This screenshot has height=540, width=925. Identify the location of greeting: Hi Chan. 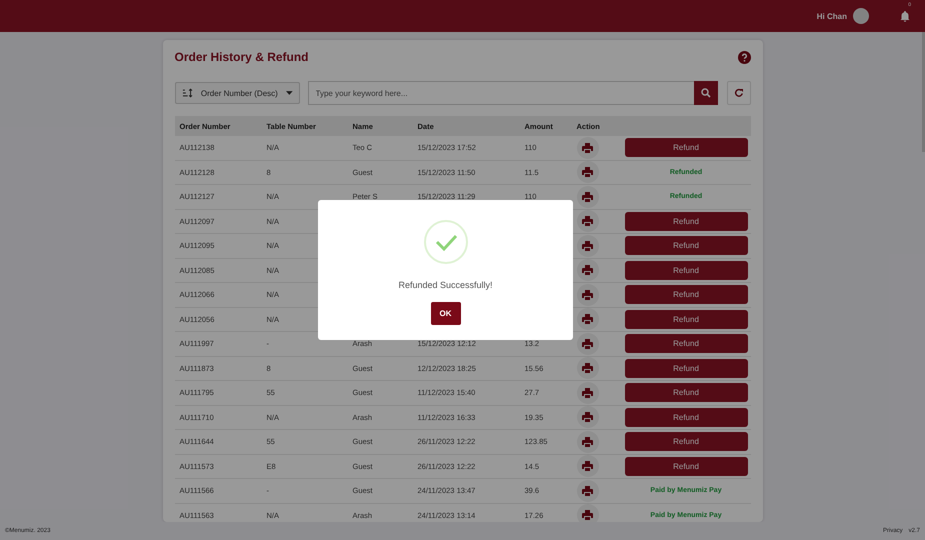
(831, 16).